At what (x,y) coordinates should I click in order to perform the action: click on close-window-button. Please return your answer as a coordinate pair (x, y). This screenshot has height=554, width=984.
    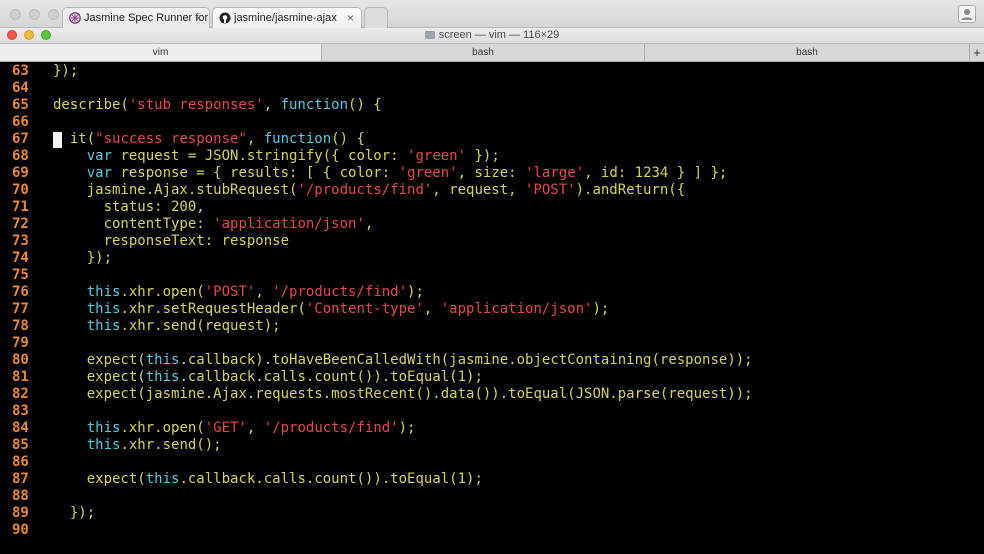
    Looking at the image, I should click on (15, 14).